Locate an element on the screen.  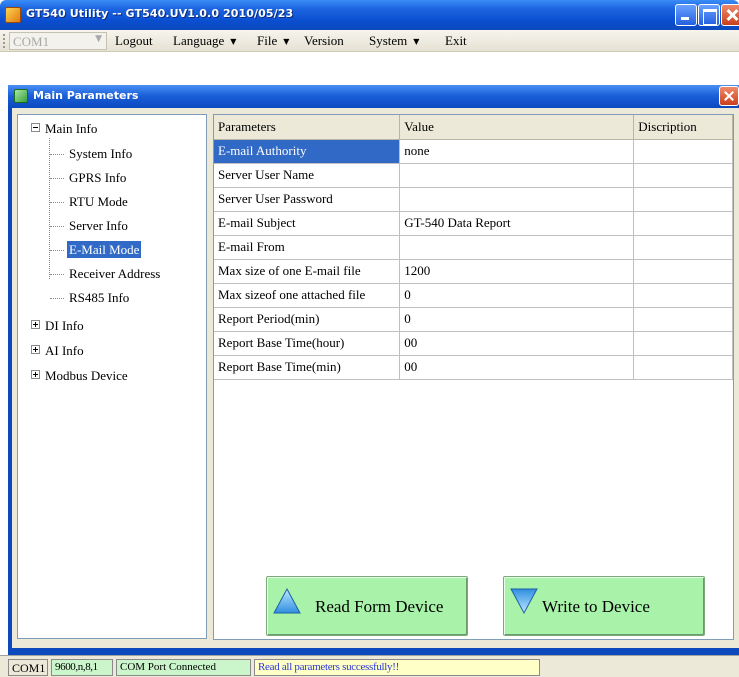
table-header-row: Parameters Value Discription is located at coordinates (473, 127).